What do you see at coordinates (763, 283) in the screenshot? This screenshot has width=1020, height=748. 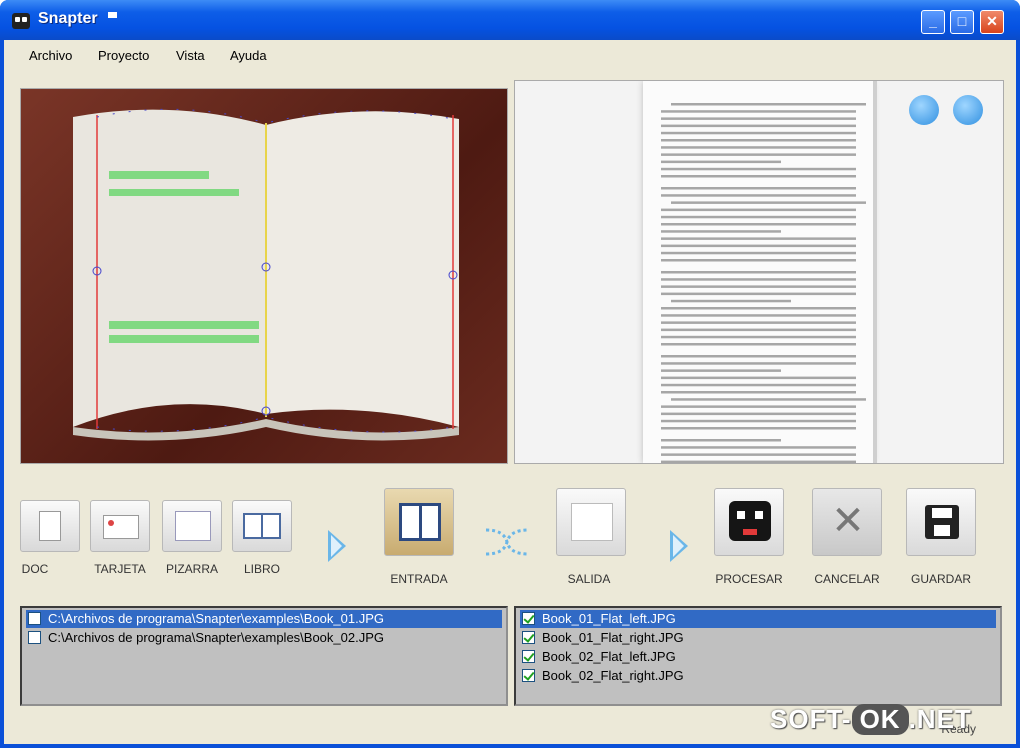 I see `output-text-lines` at bounding box center [763, 283].